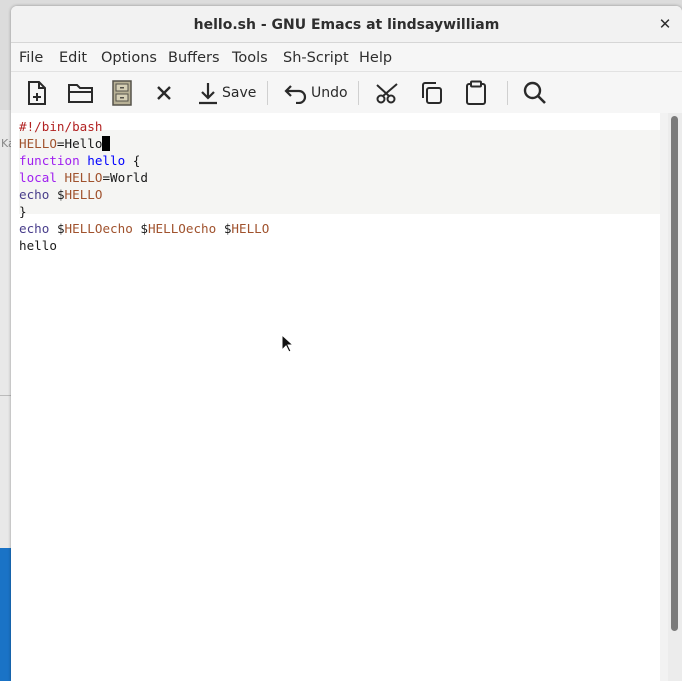  Describe the element at coordinates (316, 57) in the screenshot. I see `menu-sh-script: Sh-Script` at that location.